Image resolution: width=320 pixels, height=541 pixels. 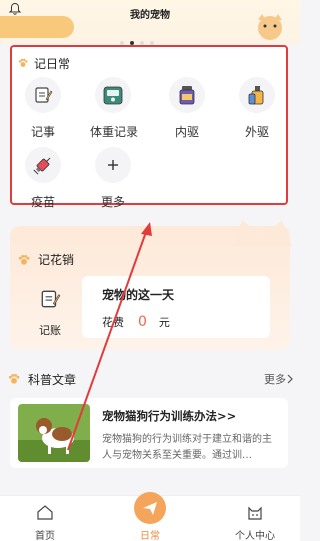 I want to click on tile-label: 记事, so click(x=42, y=132).